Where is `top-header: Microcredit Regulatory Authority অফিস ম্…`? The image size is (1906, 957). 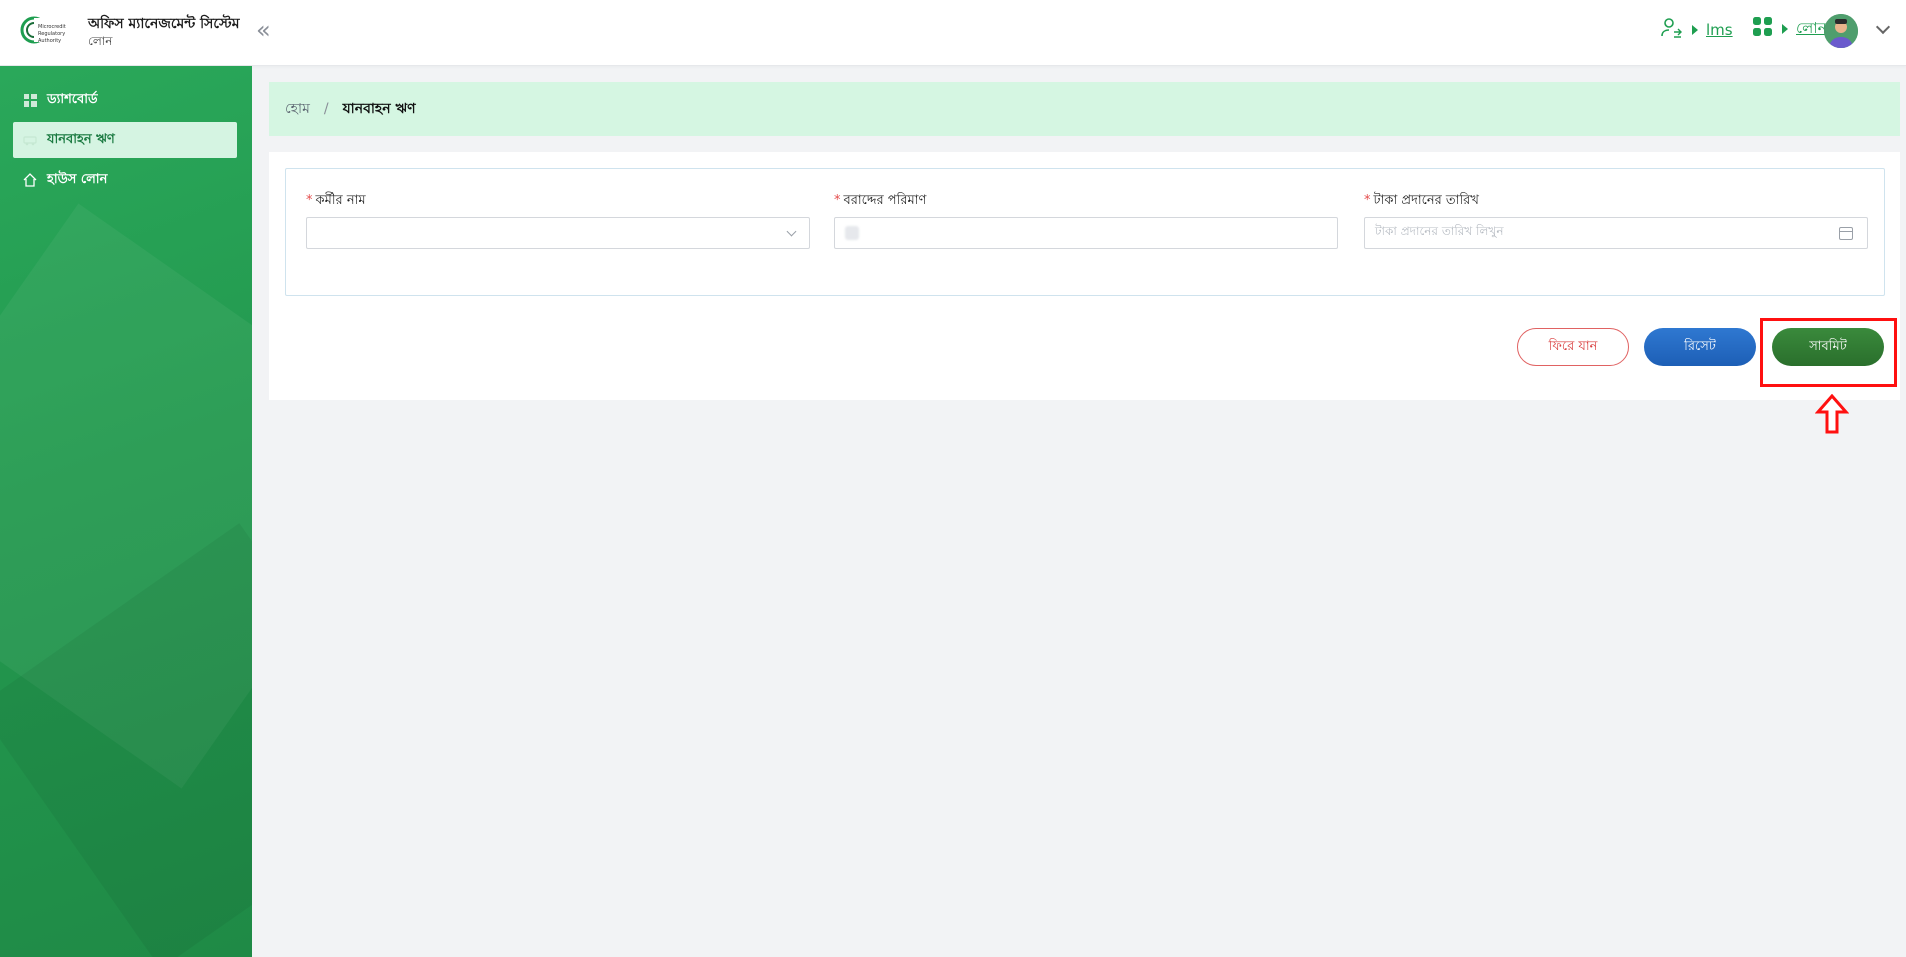 top-header: Microcredit Regulatory Authority অফিস ম্… is located at coordinates (953, 33).